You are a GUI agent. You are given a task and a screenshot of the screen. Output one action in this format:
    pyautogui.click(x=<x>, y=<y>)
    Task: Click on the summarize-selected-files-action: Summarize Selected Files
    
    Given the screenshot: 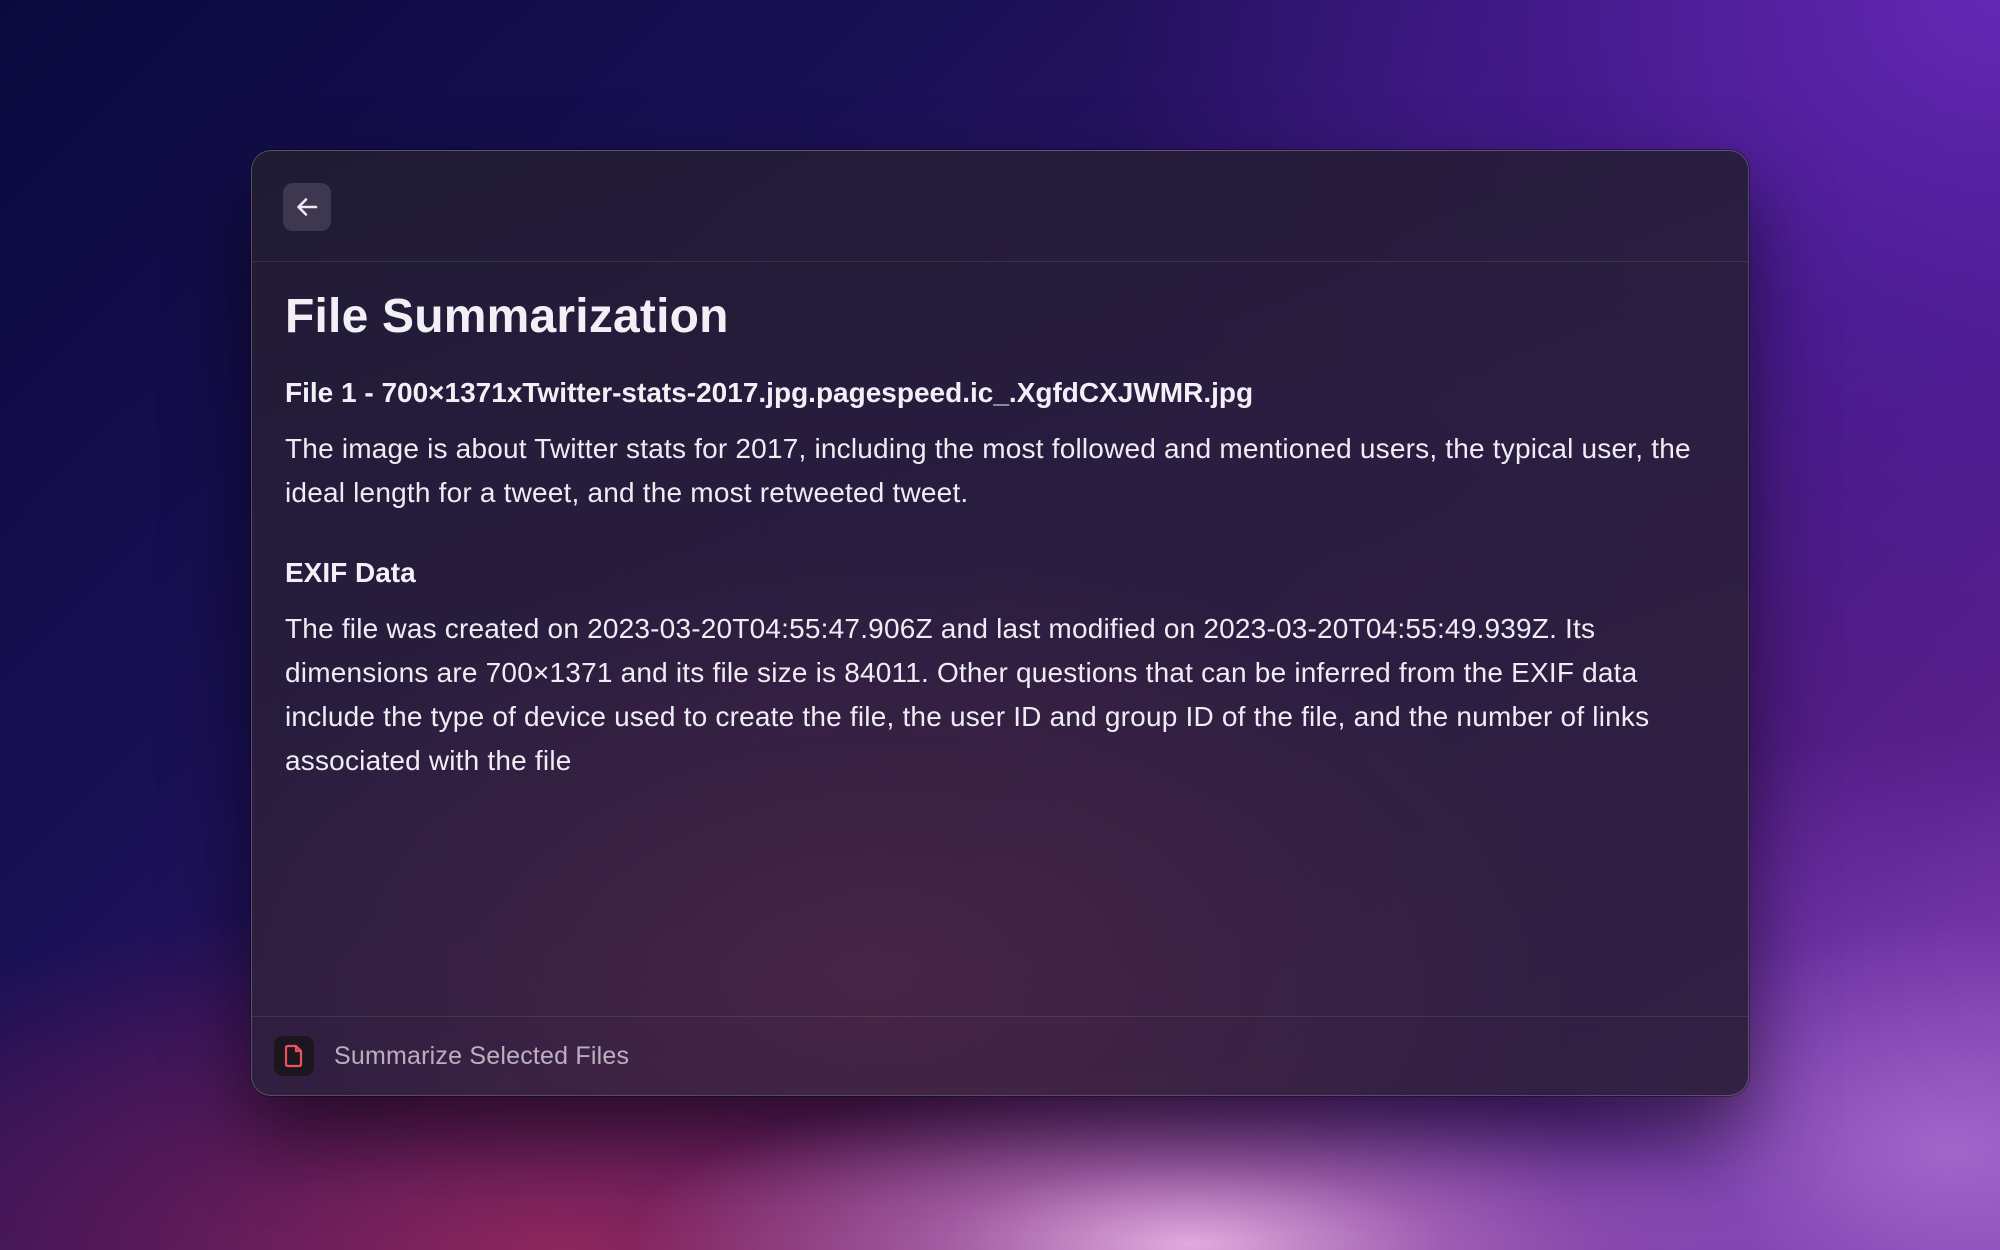 What is the action you would take?
    pyautogui.click(x=481, y=1056)
    